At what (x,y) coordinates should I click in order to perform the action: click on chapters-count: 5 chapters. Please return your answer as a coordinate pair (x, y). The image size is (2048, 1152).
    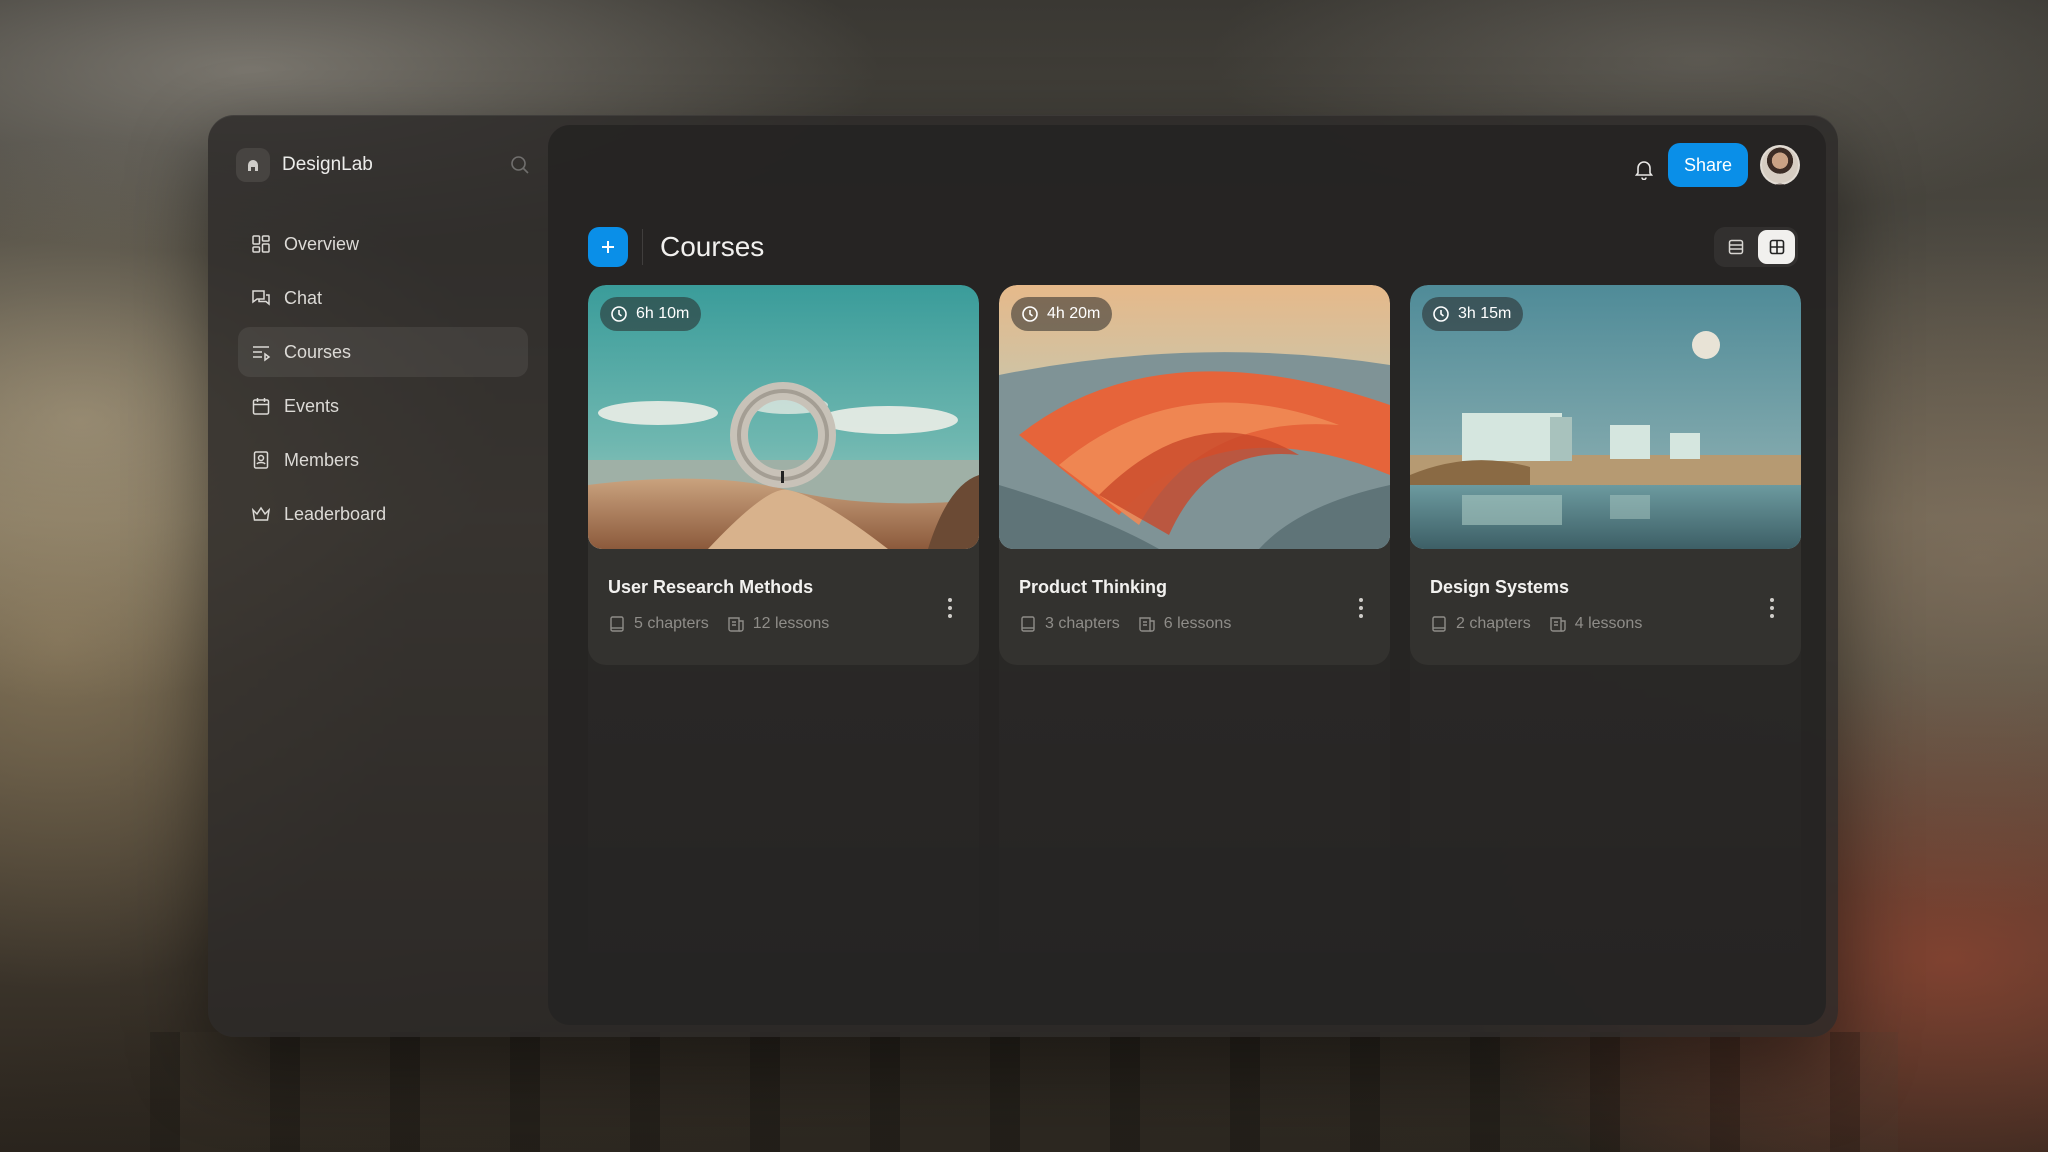
    Looking at the image, I should click on (671, 623).